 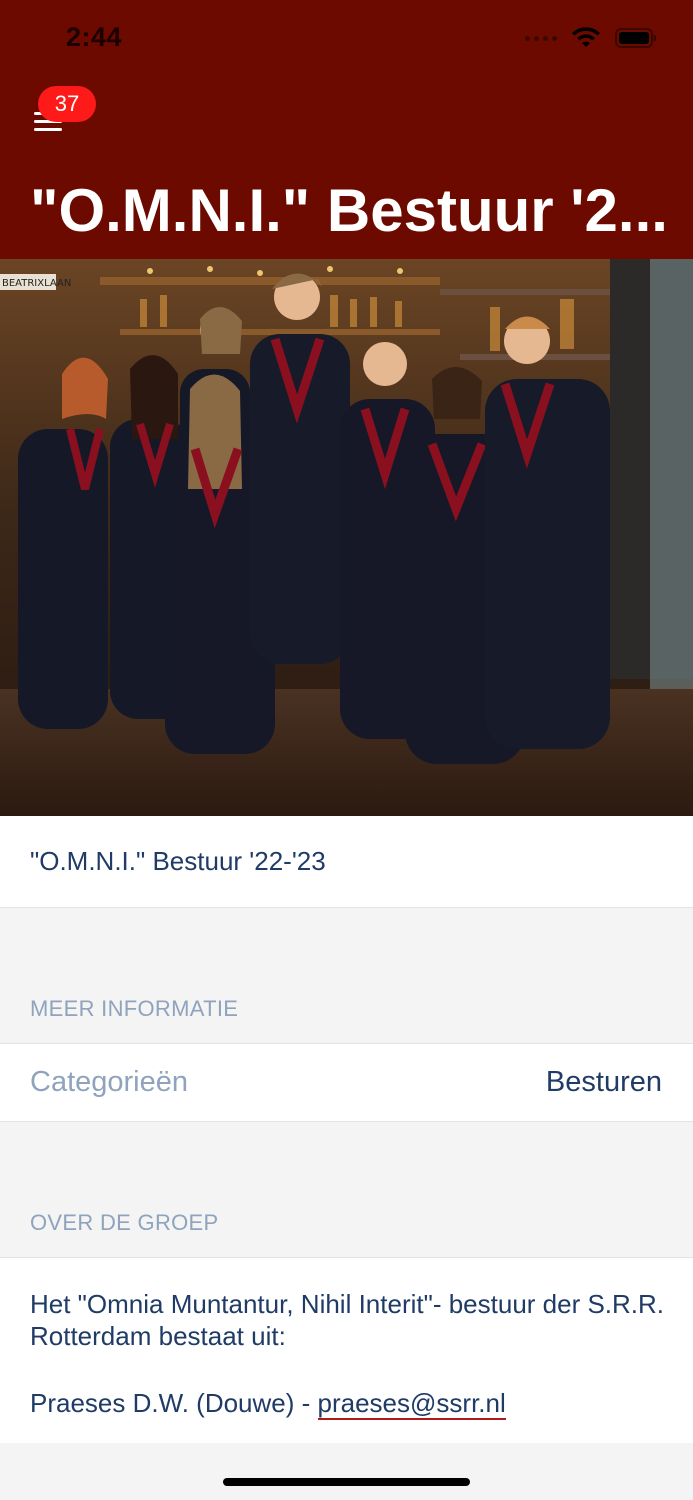 I want to click on home-indicator, so click(x=346, y=1482).